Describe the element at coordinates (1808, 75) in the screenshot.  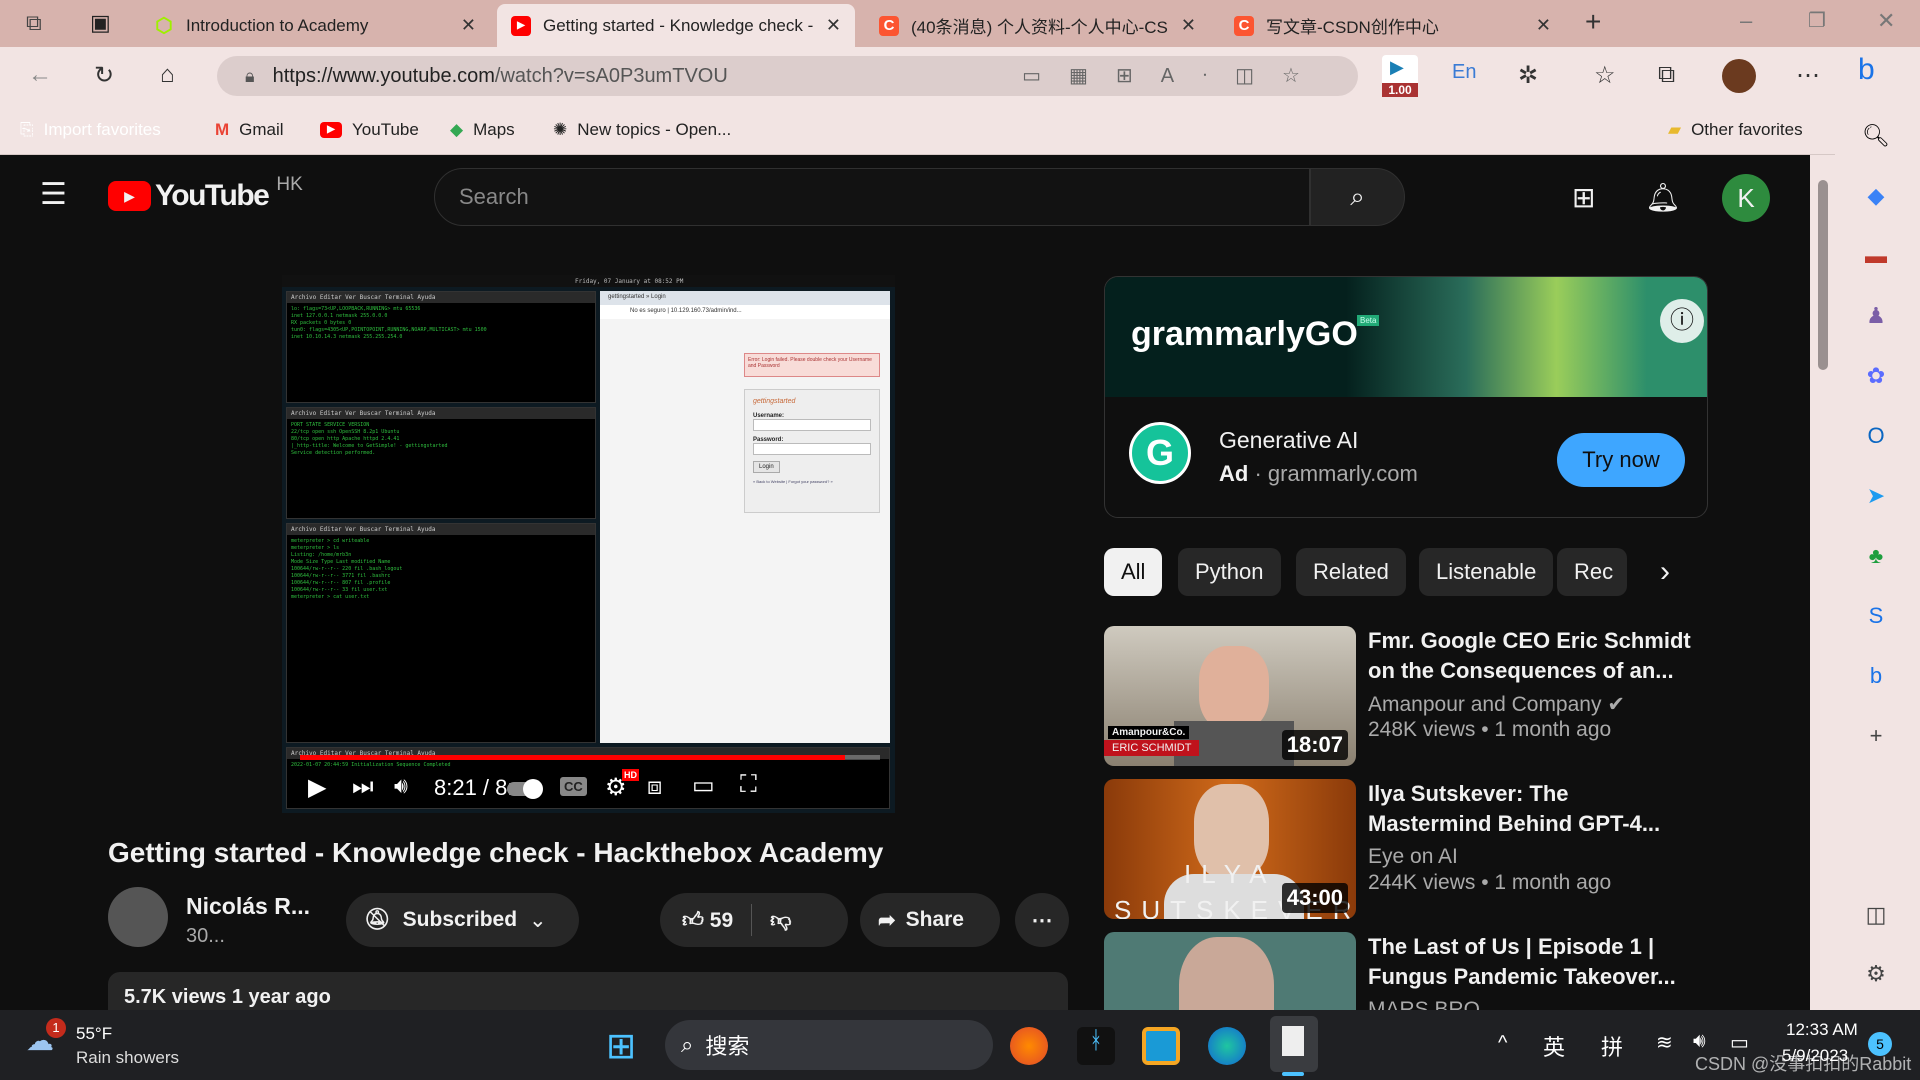
I see `more-icon: ⋯` at that location.